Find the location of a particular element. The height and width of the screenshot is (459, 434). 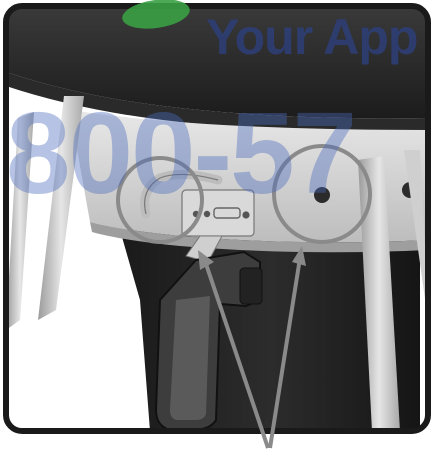

watermark-brand-text: Your App is located at coordinates (312, 37).